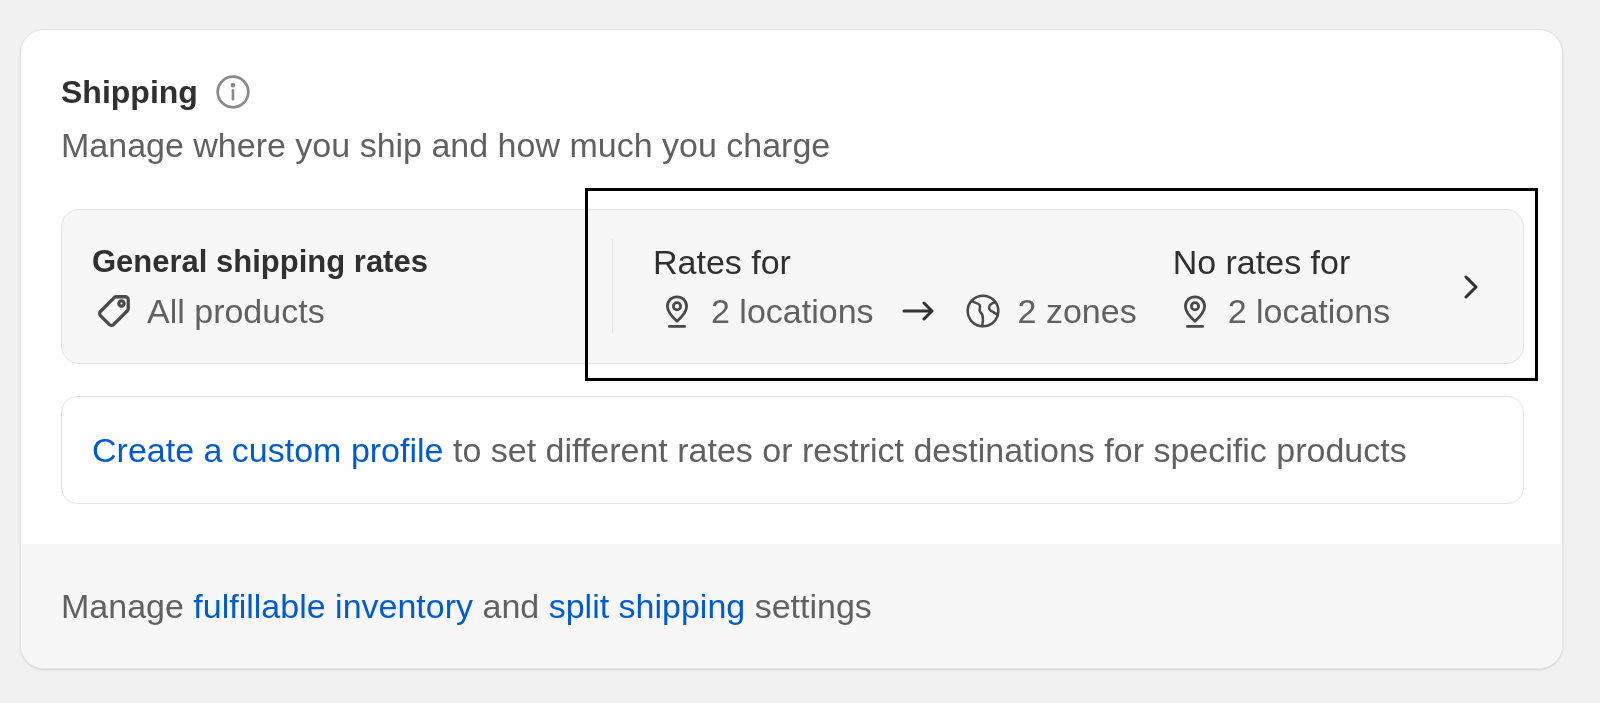 The image size is (1600, 703). Describe the element at coordinates (1471, 286) in the screenshot. I see `chevron-right-icon` at that location.